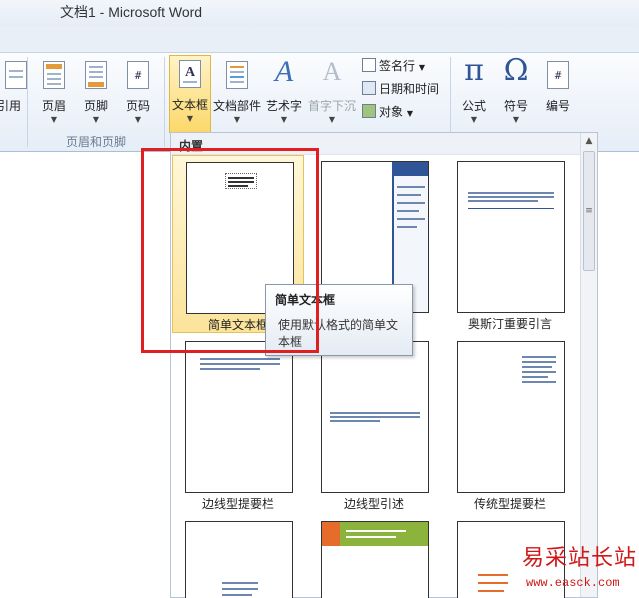 This screenshot has height=598, width=639. Describe the element at coordinates (96, 75) in the screenshot. I see `footer-icon` at that location.